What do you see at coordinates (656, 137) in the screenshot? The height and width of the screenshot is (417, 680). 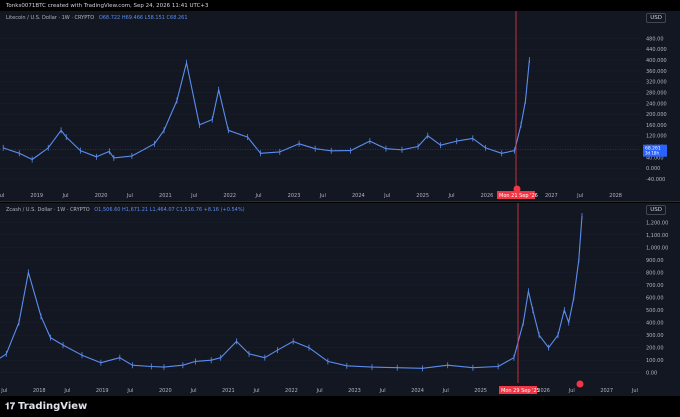 I see `y-tick-label: 120.000` at bounding box center [656, 137].